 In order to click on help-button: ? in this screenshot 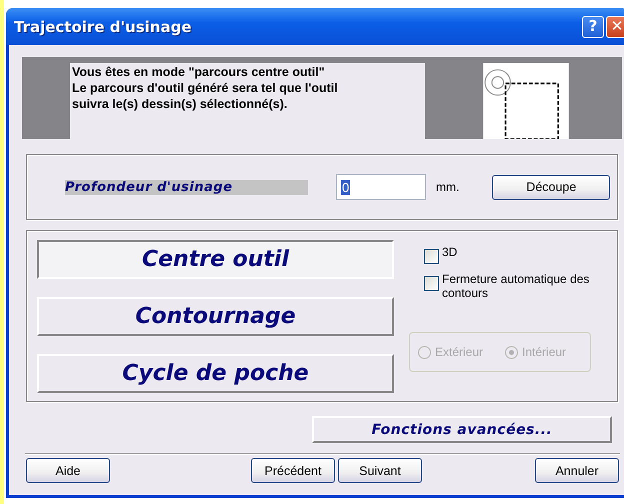, I will do `click(593, 27)`.